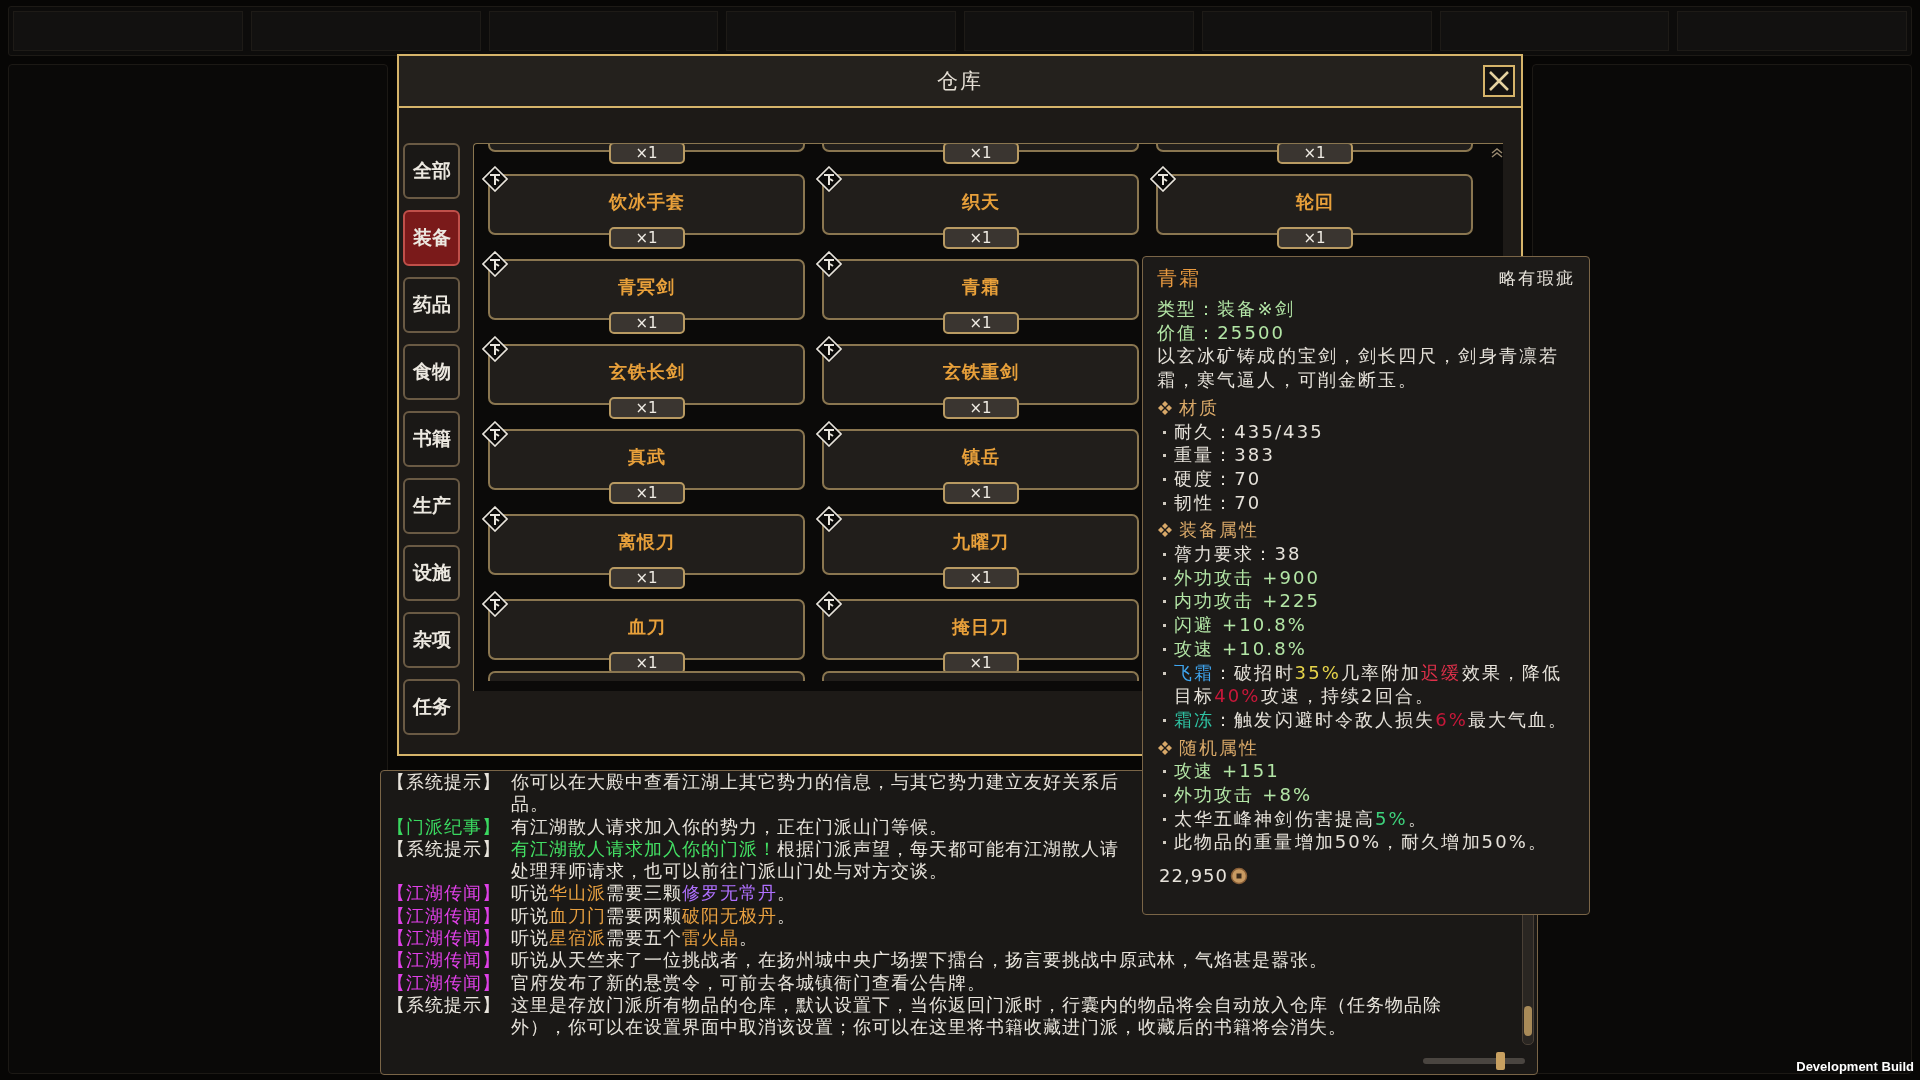 Image resolution: width=1920 pixels, height=1080 pixels. What do you see at coordinates (530, 804) in the screenshot?
I see `log-text: 品。` at bounding box center [530, 804].